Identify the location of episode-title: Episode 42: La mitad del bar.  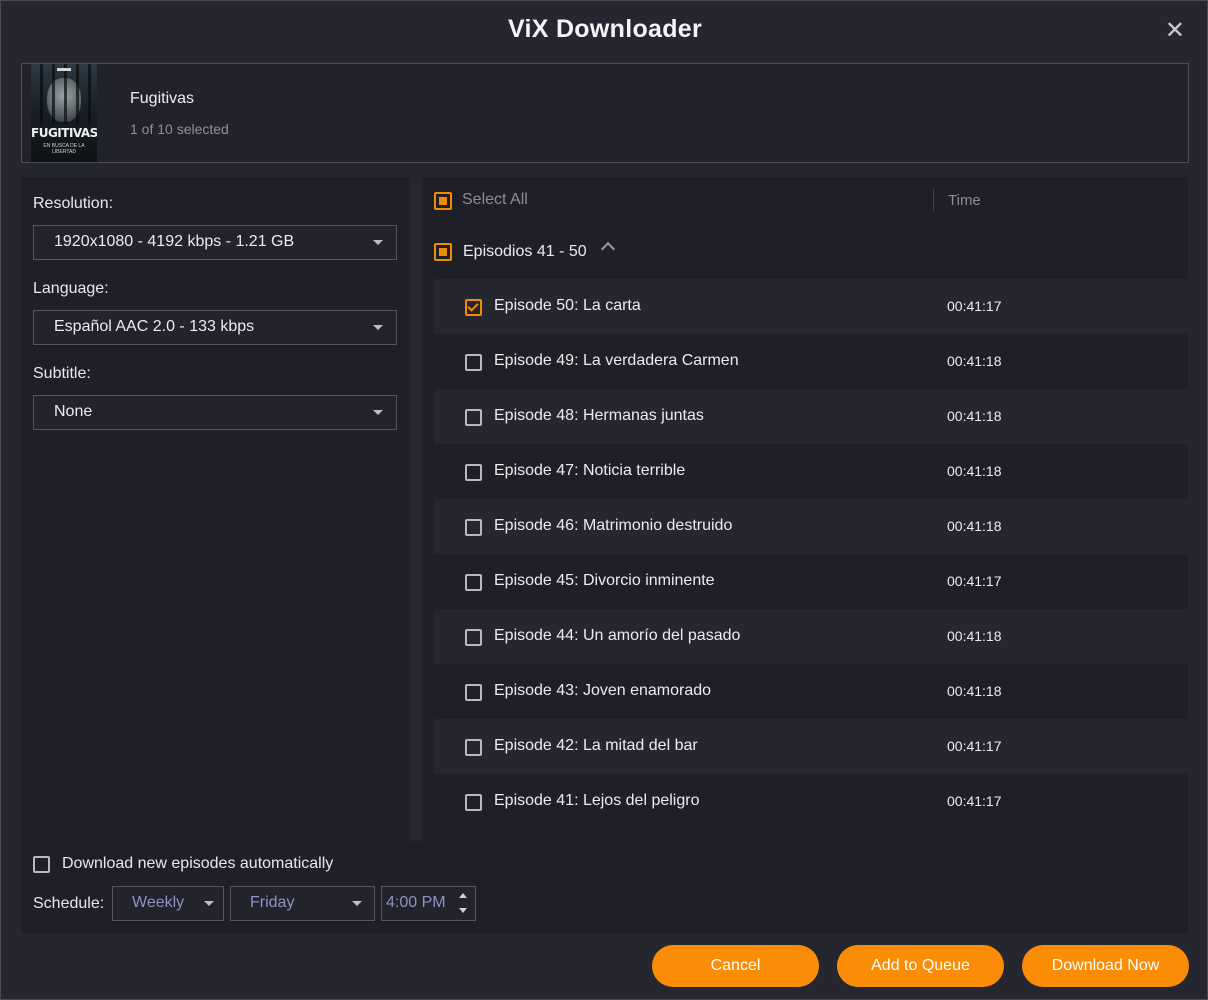
(596, 745).